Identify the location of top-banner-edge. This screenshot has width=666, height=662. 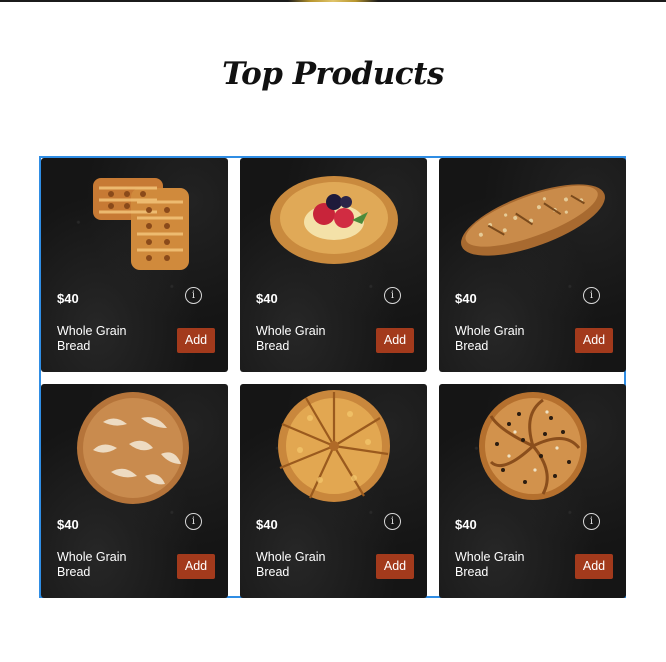
(333, 1).